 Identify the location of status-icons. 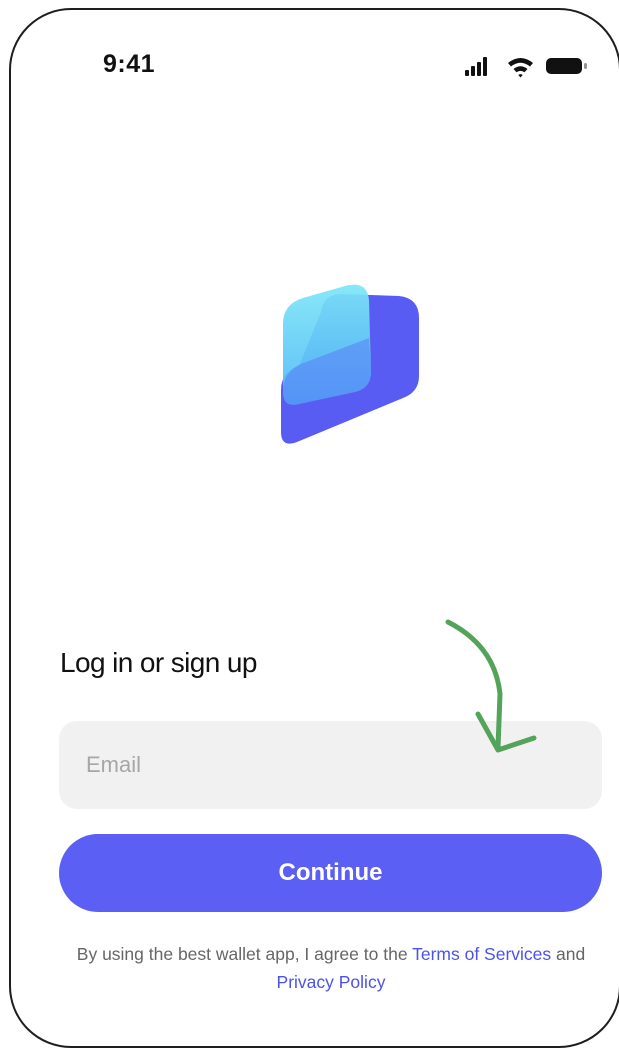
(526, 67).